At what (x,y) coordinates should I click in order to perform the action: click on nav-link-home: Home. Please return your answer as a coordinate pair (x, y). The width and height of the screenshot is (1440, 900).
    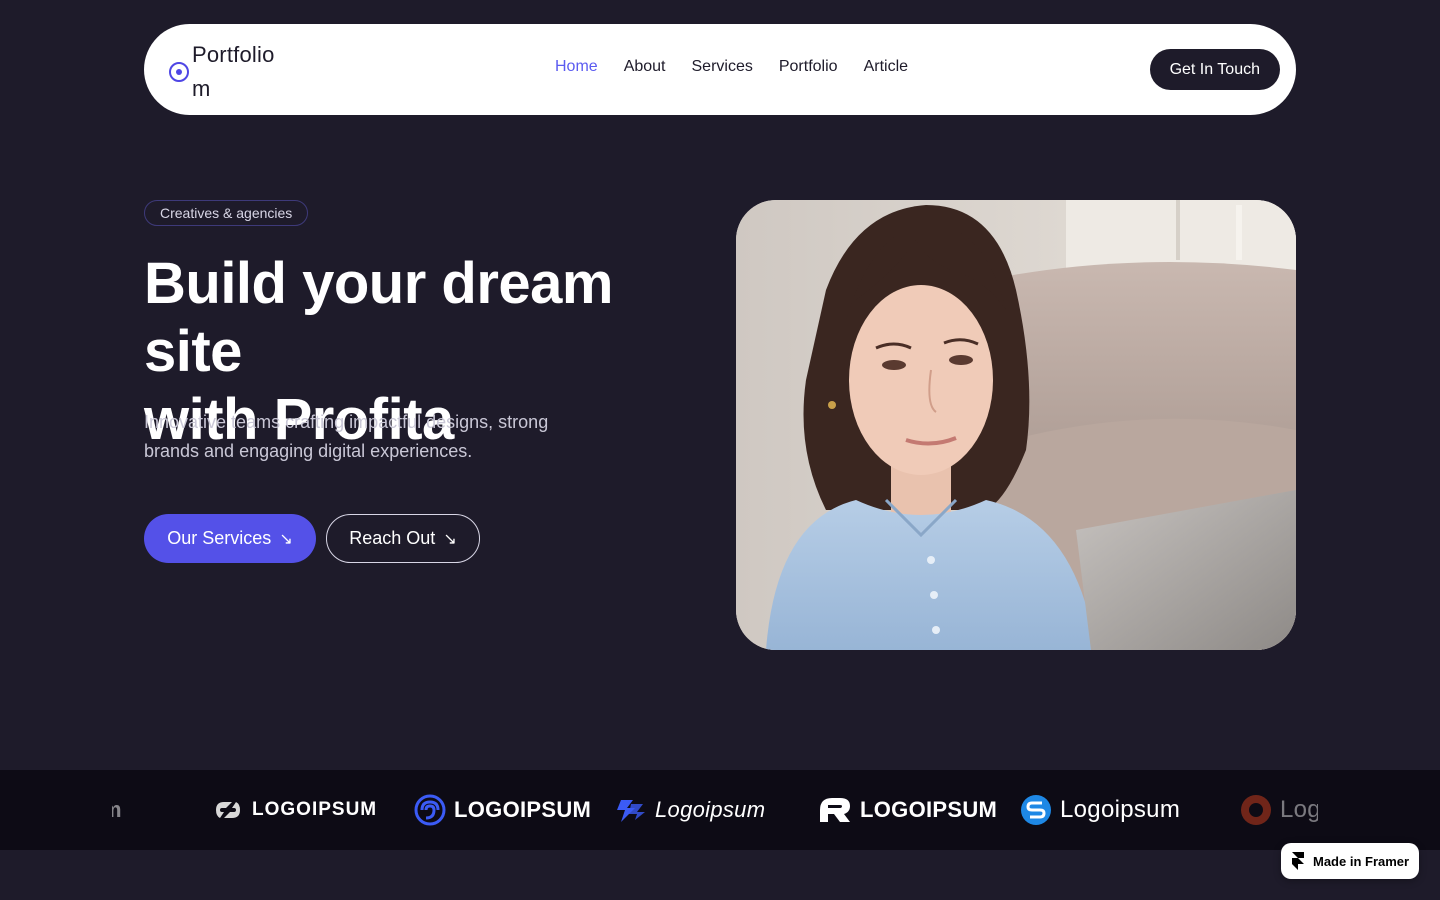
    Looking at the image, I should click on (576, 67).